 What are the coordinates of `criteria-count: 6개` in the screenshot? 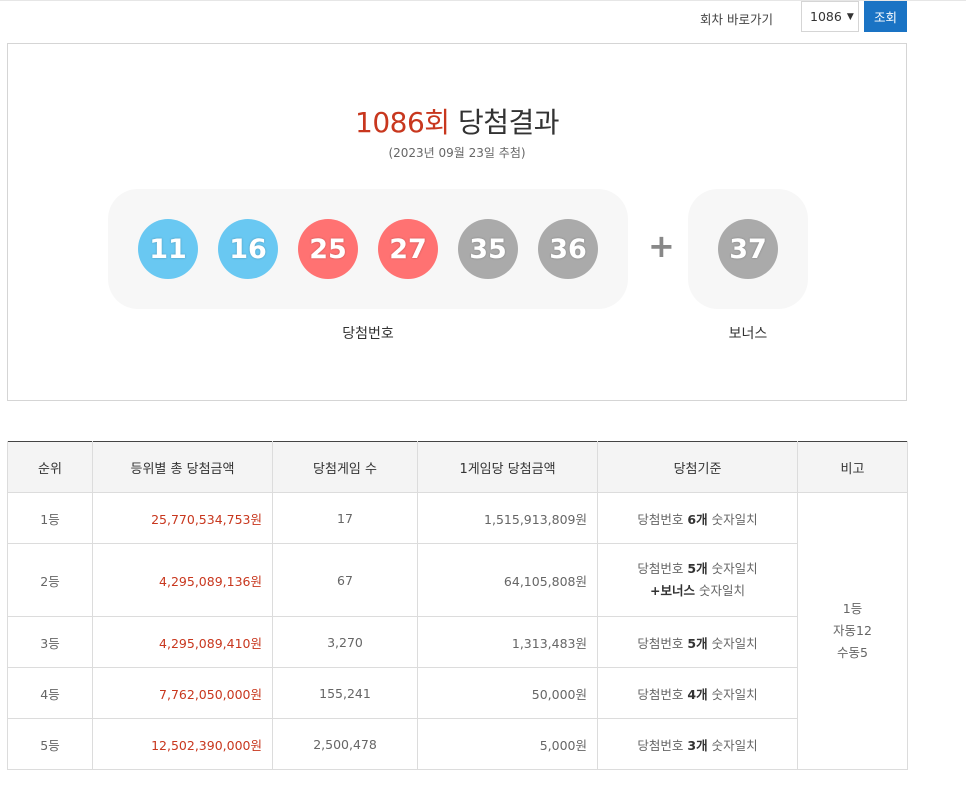 It's located at (697, 519).